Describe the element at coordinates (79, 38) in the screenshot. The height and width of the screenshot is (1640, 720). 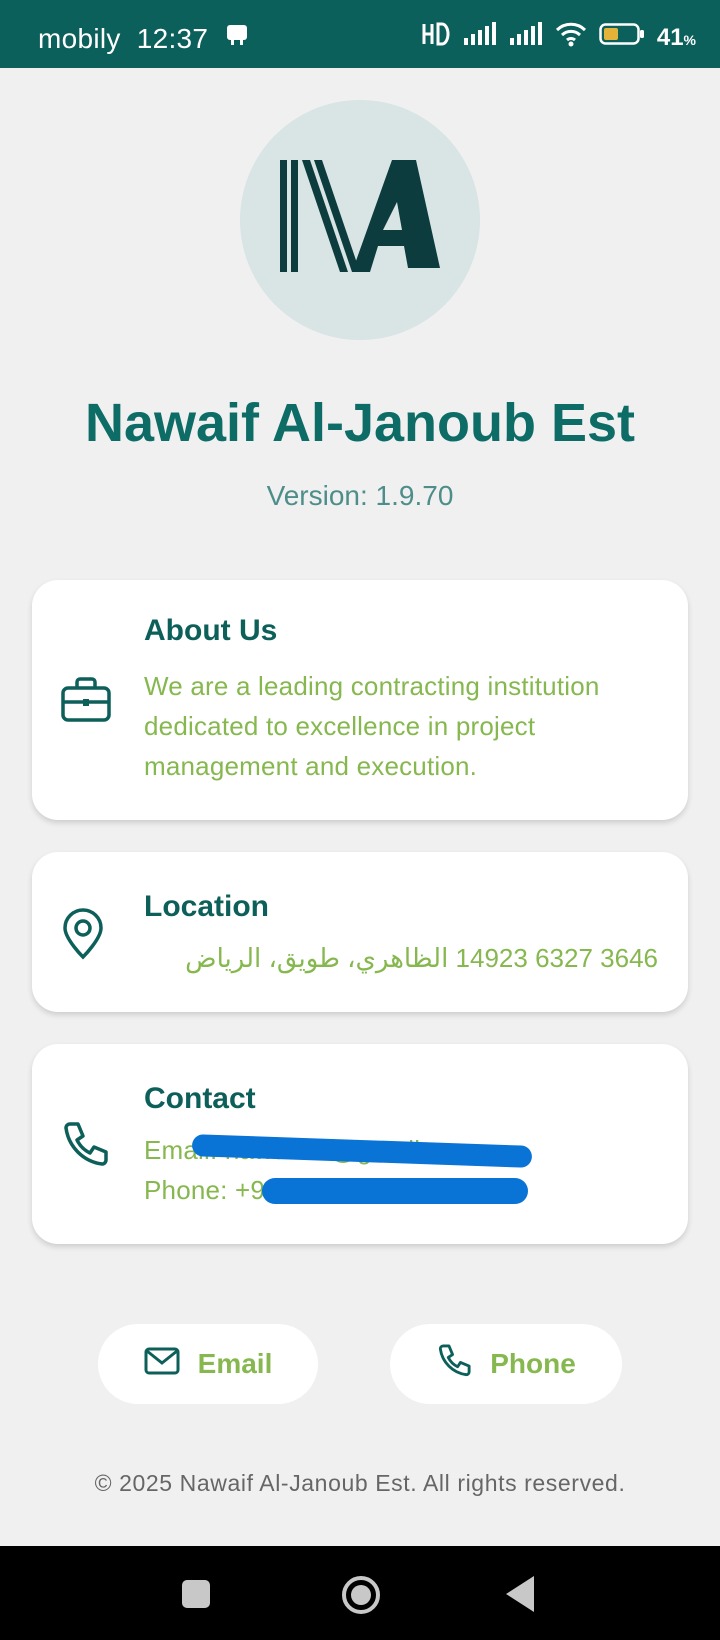
I see `carrier-label: mobily` at that location.